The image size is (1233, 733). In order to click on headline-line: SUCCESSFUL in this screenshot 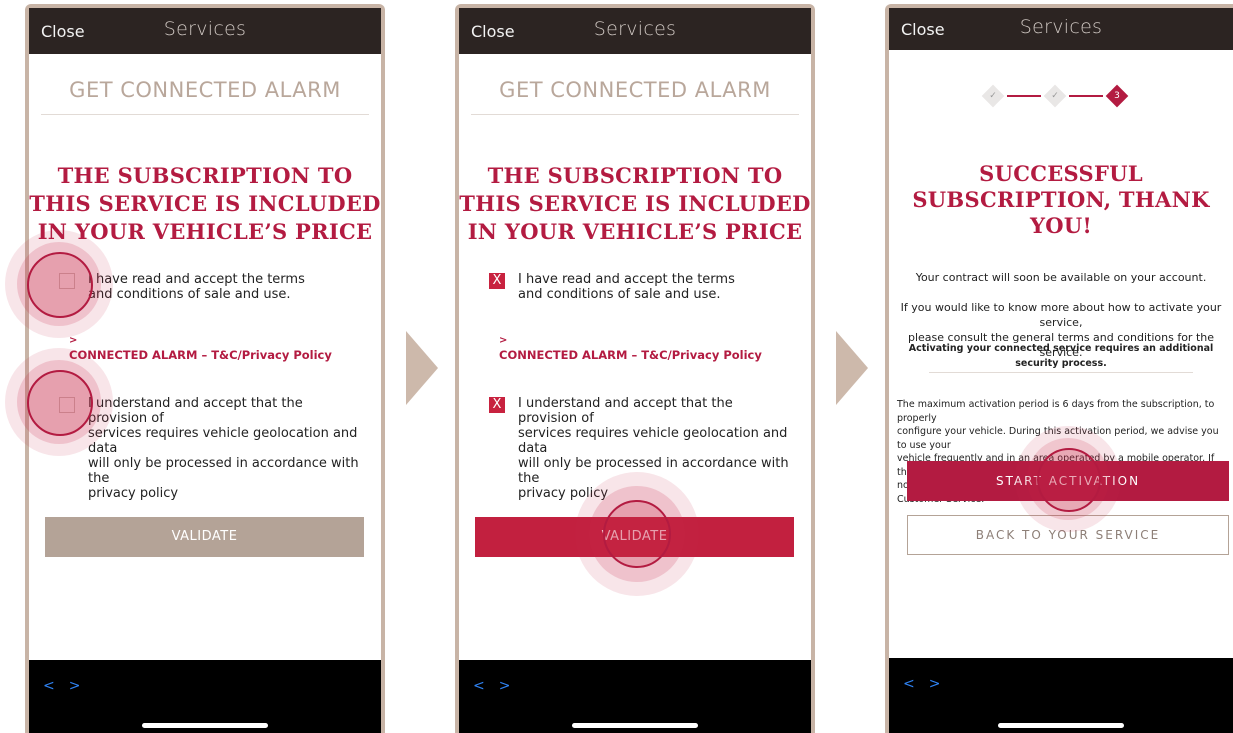, I will do `click(1061, 173)`.